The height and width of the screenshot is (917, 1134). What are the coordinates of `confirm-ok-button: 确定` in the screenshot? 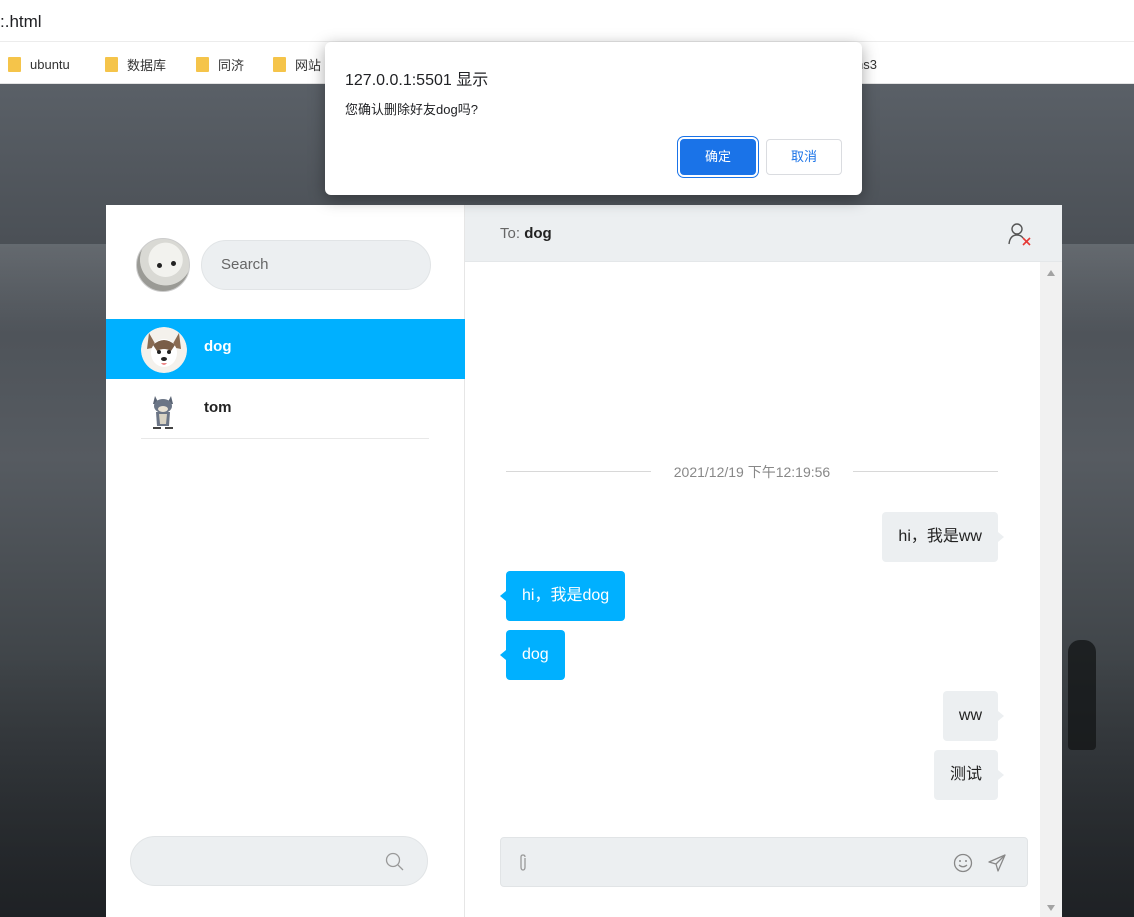 It's located at (718, 157).